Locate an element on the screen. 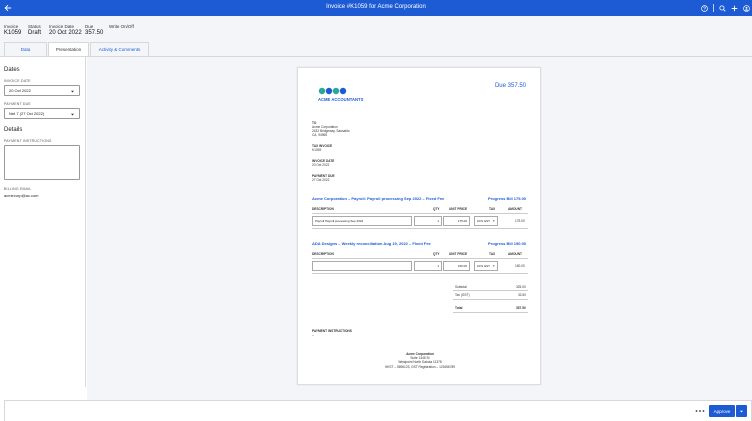  approve-options-button is located at coordinates (741, 411).